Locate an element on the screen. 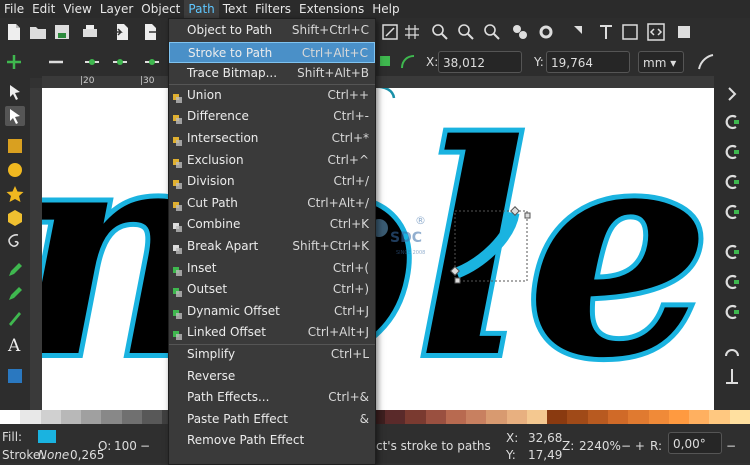 This screenshot has height=465, width=750. menu-item-outset: Outset Ctrl+) is located at coordinates (272, 289).